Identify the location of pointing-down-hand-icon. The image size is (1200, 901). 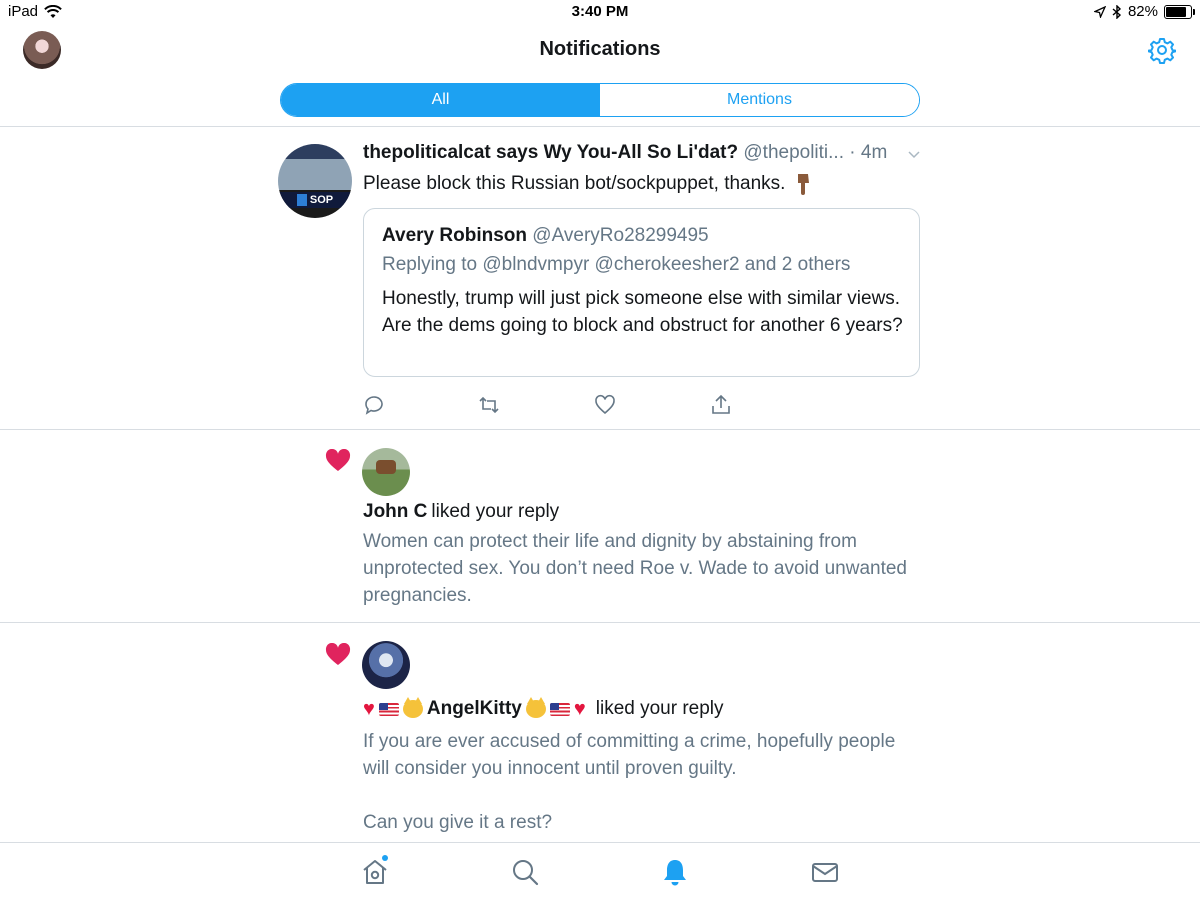
(804, 184).